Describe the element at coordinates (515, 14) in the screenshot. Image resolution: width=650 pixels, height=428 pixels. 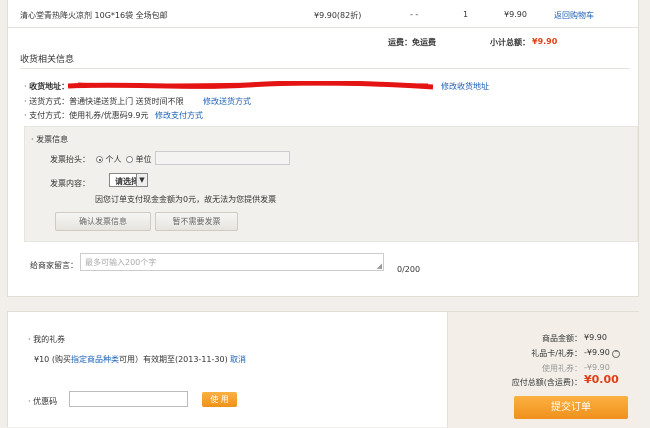
I see `product-subtotal: ¥9.90` at that location.